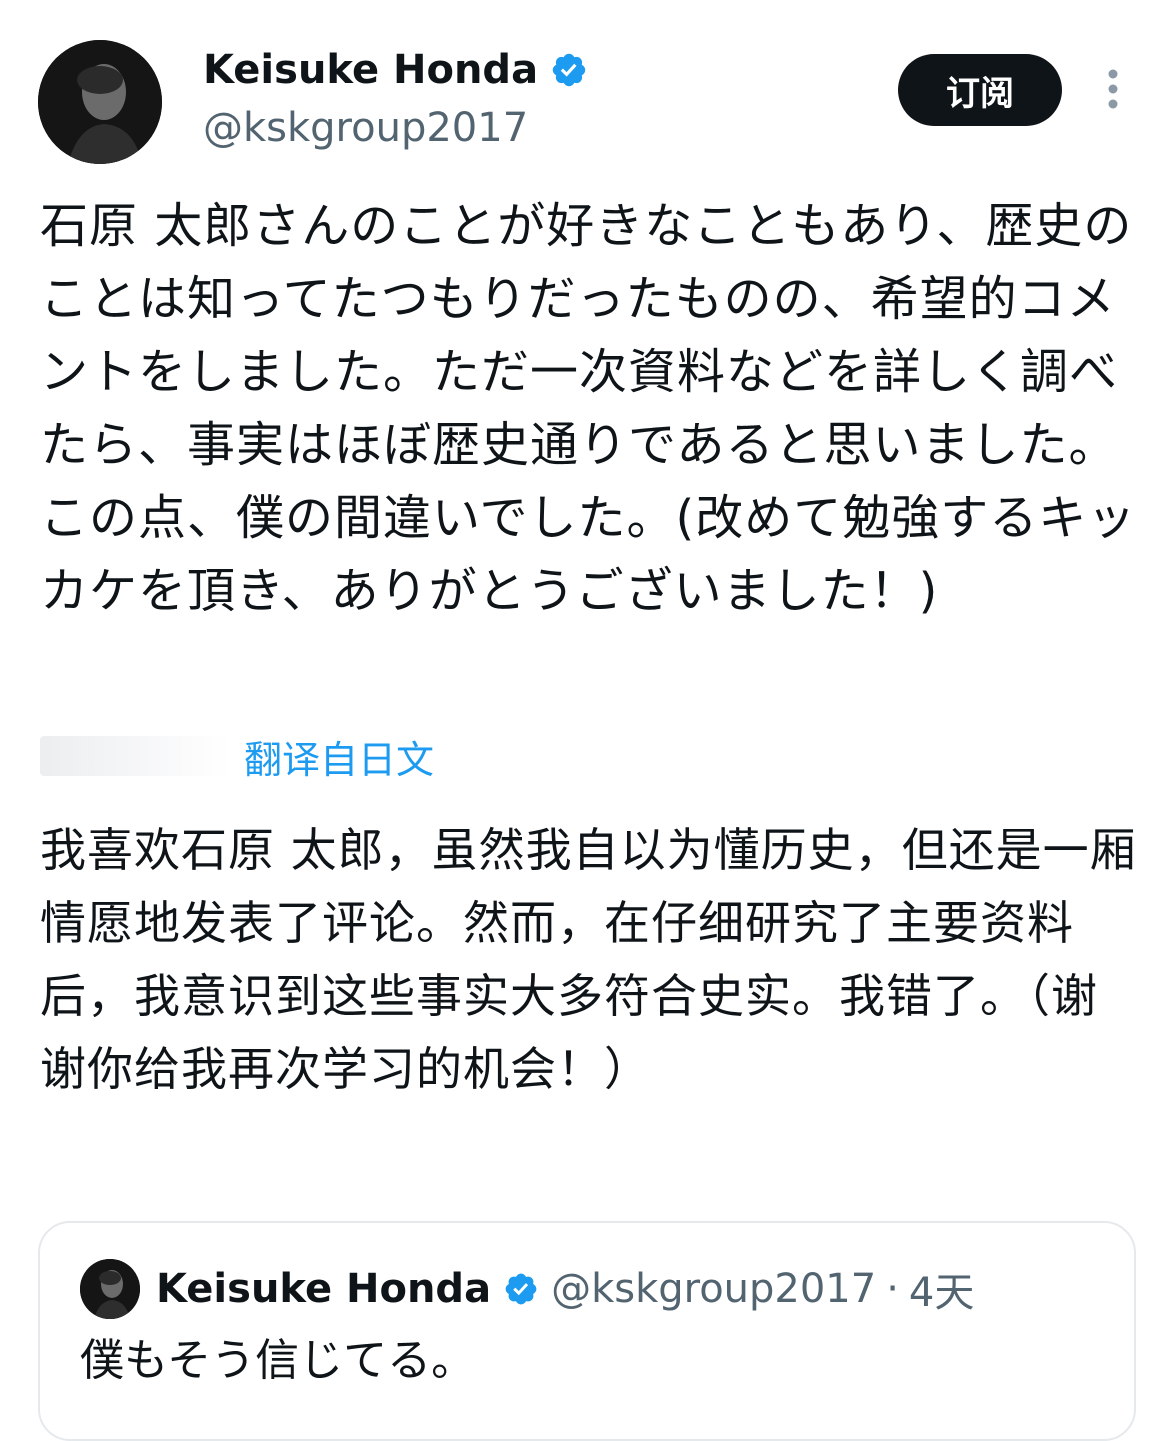 This screenshot has height=1441, width=1176. What do you see at coordinates (278, 1360) in the screenshot?
I see `quoted-tweet-text: 僕もそう信じてる。` at bounding box center [278, 1360].